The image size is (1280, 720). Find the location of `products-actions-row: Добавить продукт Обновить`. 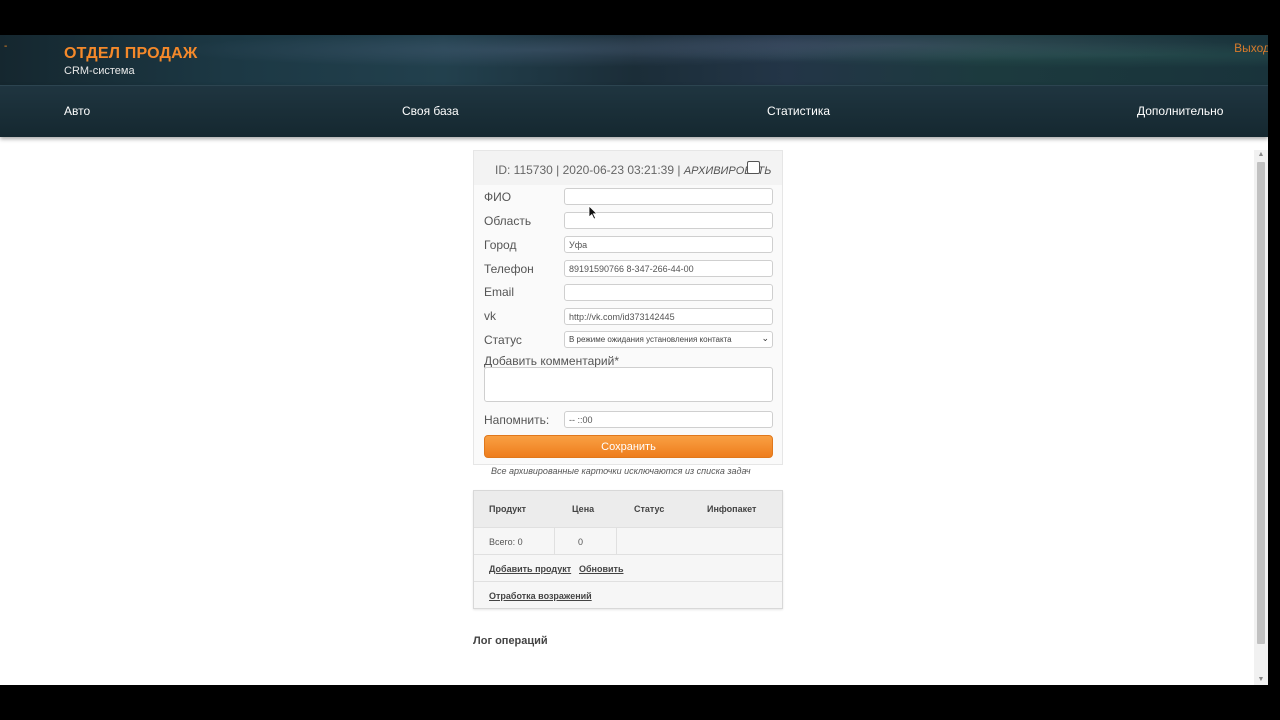

products-actions-row: Добавить продукт Обновить is located at coordinates (628, 567).